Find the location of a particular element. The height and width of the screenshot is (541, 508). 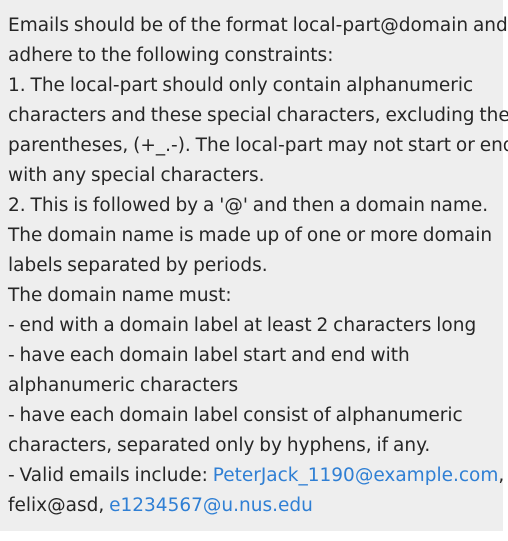

valid-examples-prefix: - Valid emails include: is located at coordinates (110, 475).